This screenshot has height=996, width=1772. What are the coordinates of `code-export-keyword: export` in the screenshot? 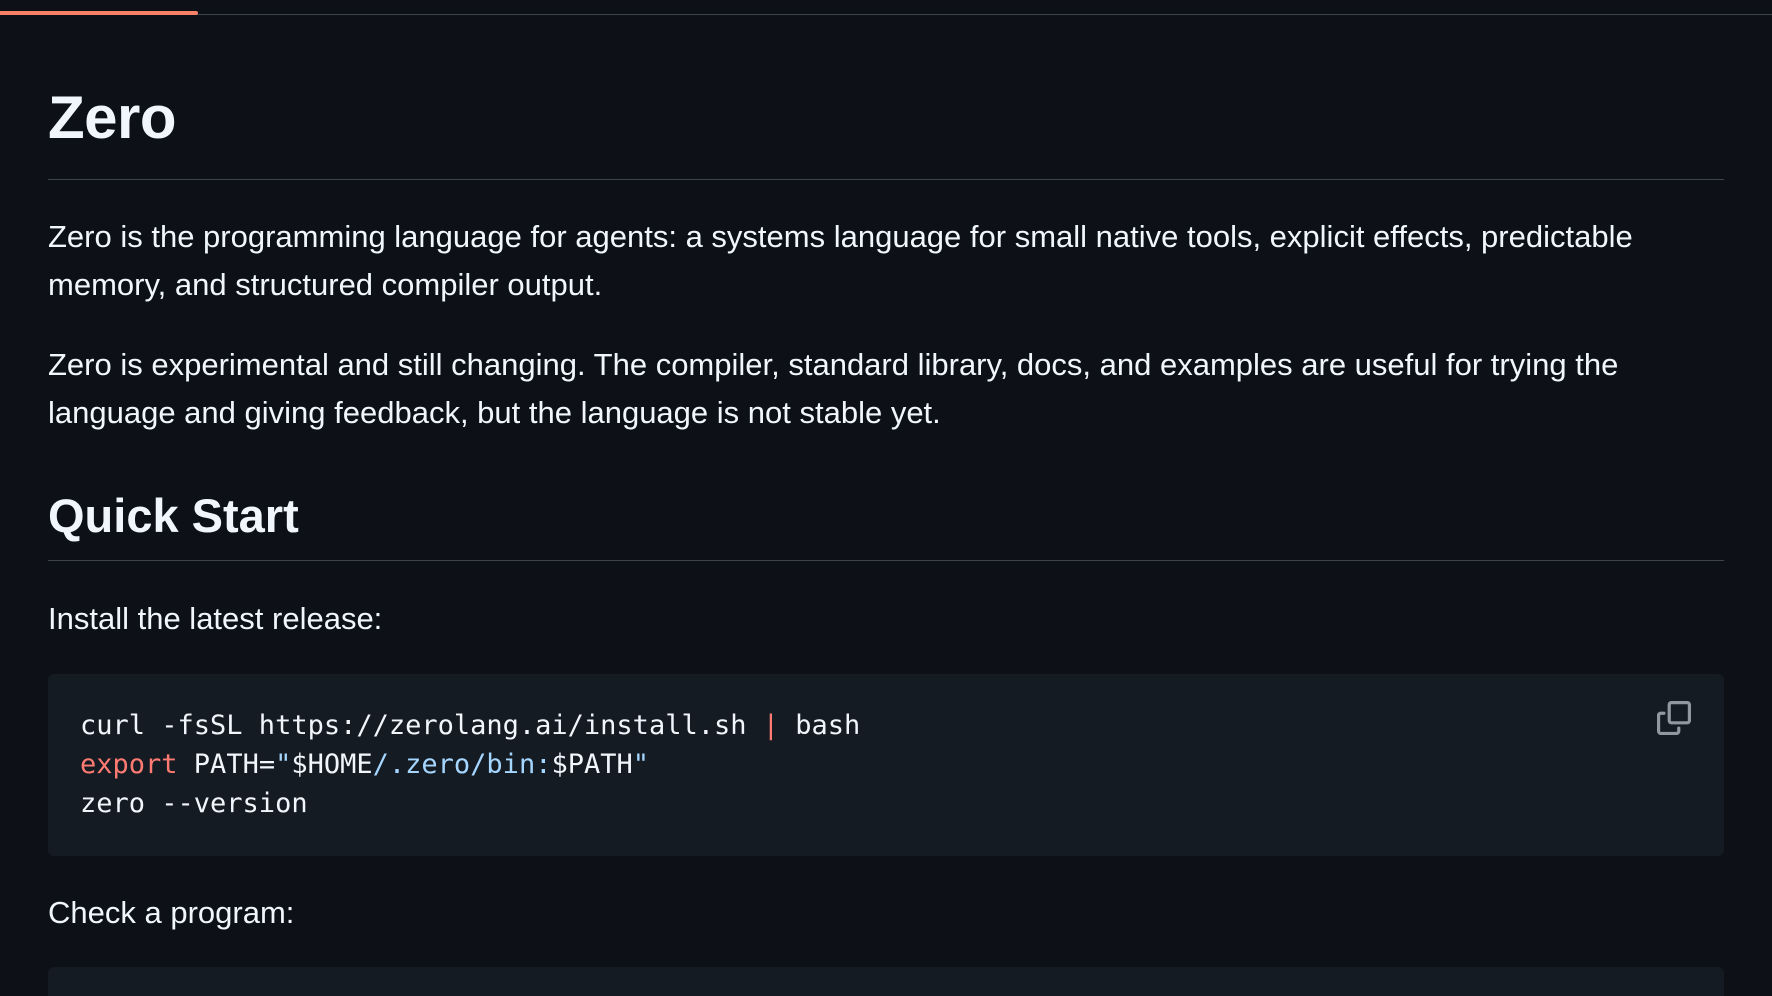 It's located at (129, 764).